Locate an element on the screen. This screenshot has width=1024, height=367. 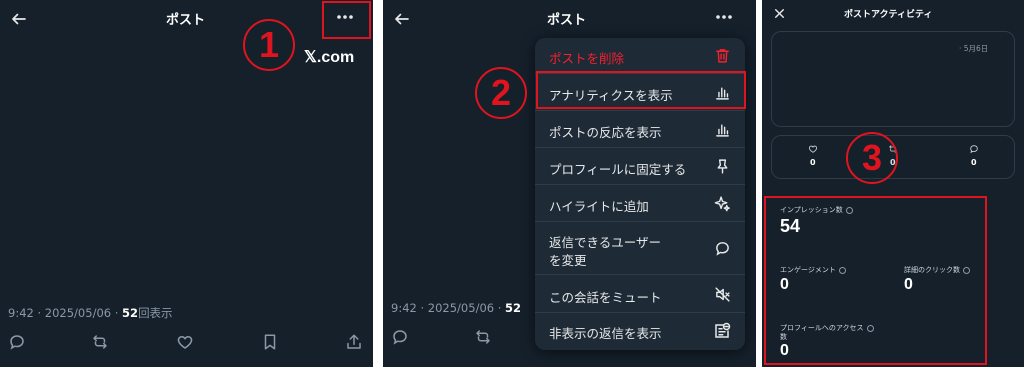
like-count: 0 is located at coordinates (813, 162).